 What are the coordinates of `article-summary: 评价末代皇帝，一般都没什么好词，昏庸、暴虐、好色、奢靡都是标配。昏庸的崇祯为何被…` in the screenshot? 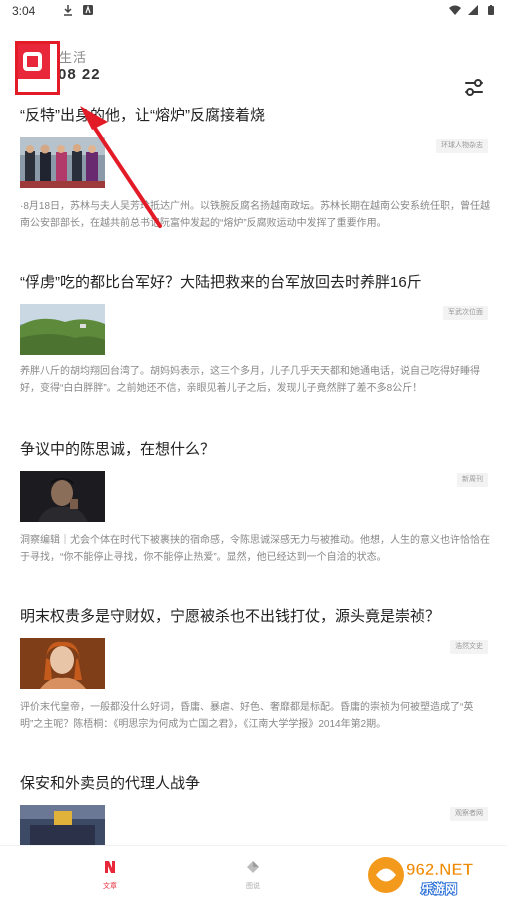 It's located at (247, 716).